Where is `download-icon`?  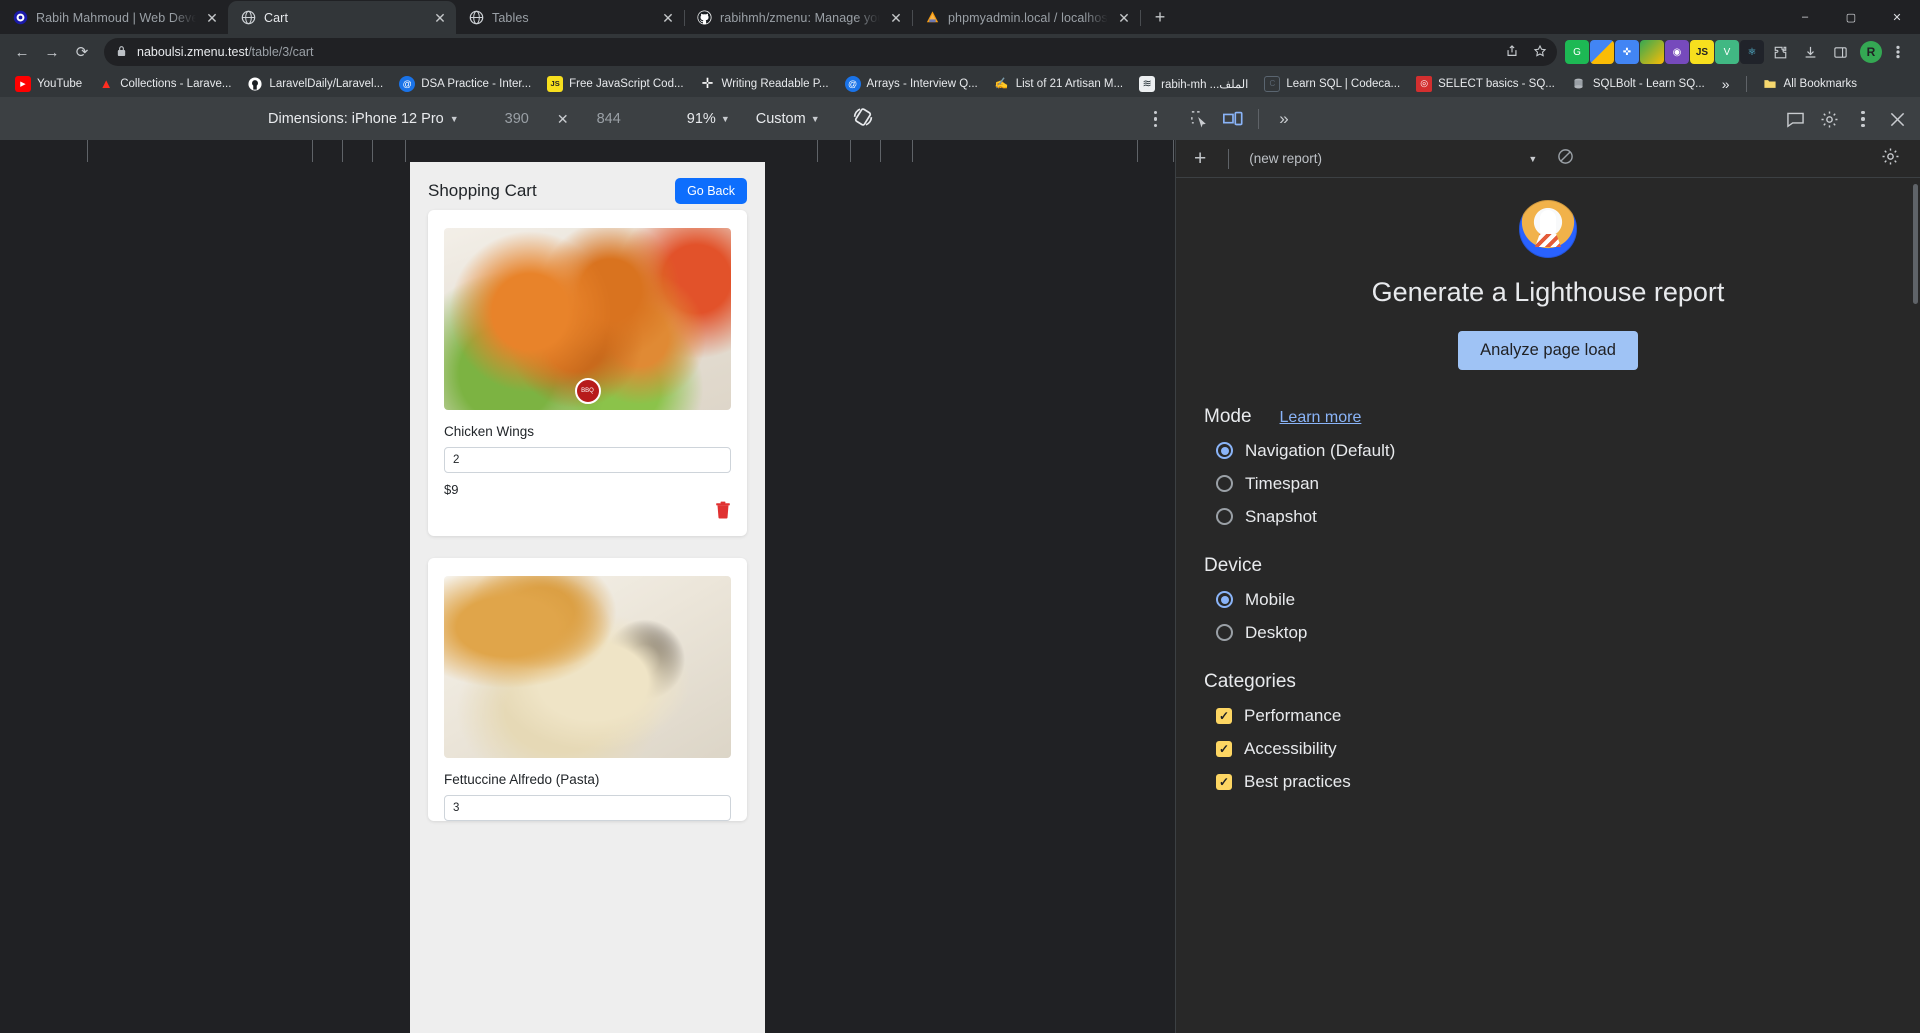
download-icon is located at coordinates (1810, 52).